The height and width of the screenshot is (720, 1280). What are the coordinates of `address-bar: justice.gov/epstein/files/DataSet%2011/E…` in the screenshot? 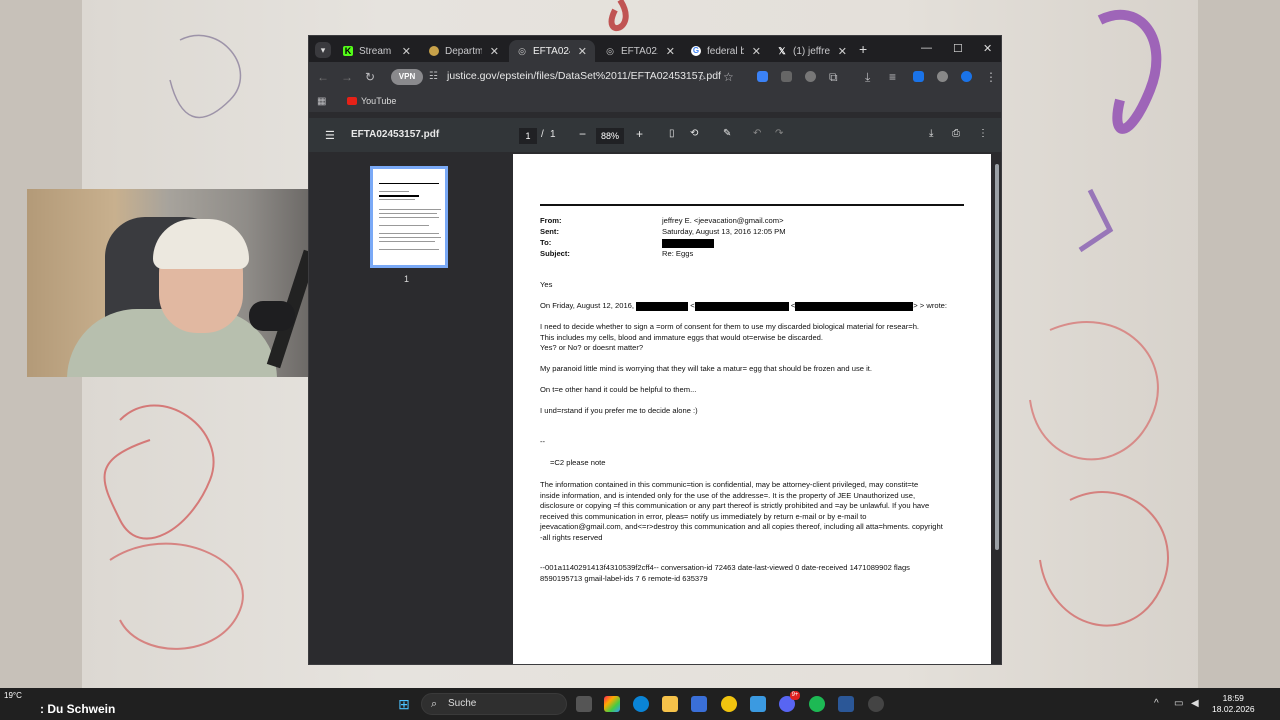 It's located at (584, 76).